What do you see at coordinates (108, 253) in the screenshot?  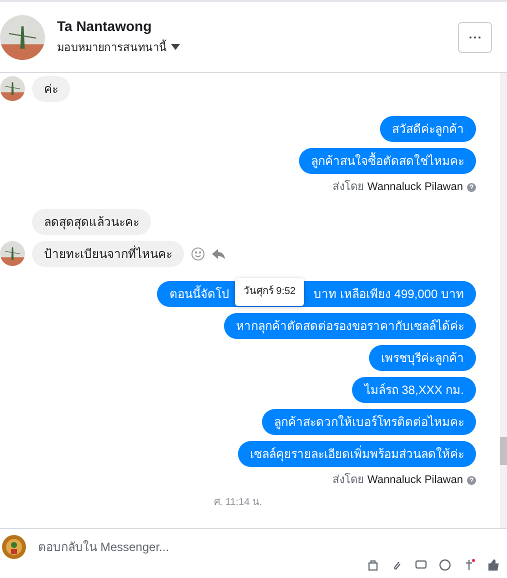 I see `incoming-message: ป้ายทะเบียนจากที่ไหนคะ` at bounding box center [108, 253].